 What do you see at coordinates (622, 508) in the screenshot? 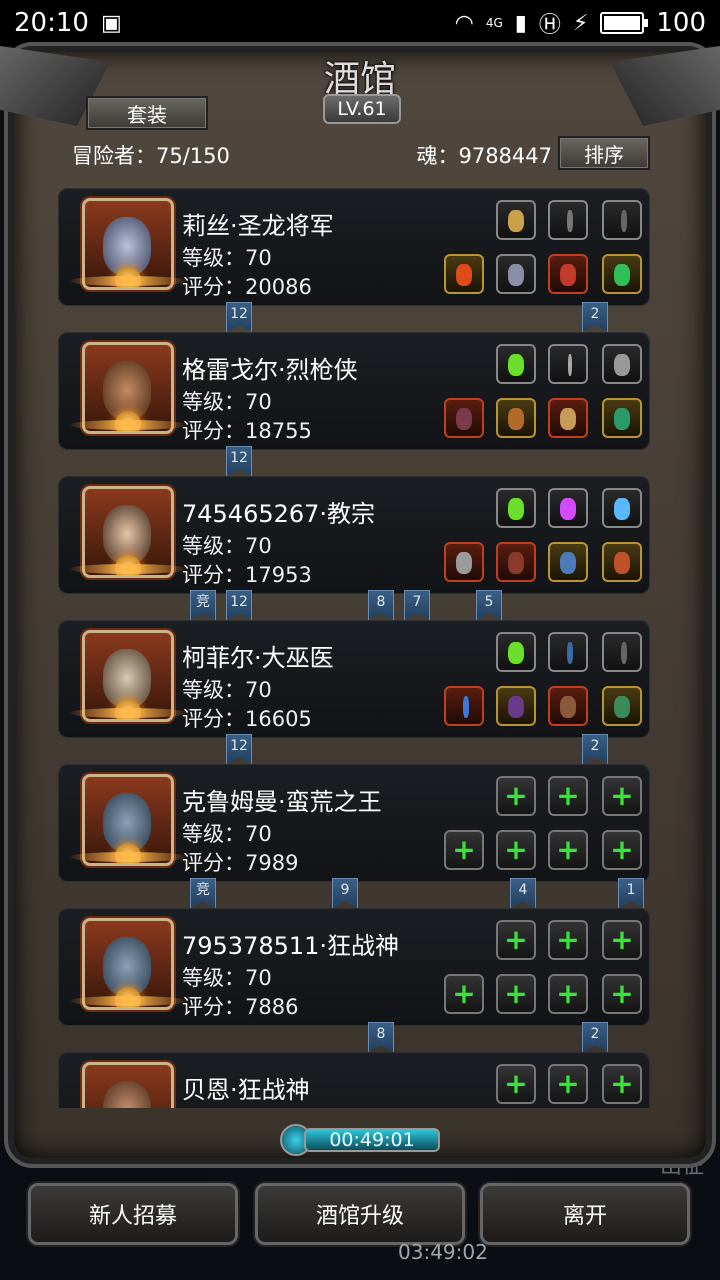
I see `blue-crystal-slot-icon` at bounding box center [622, 508].